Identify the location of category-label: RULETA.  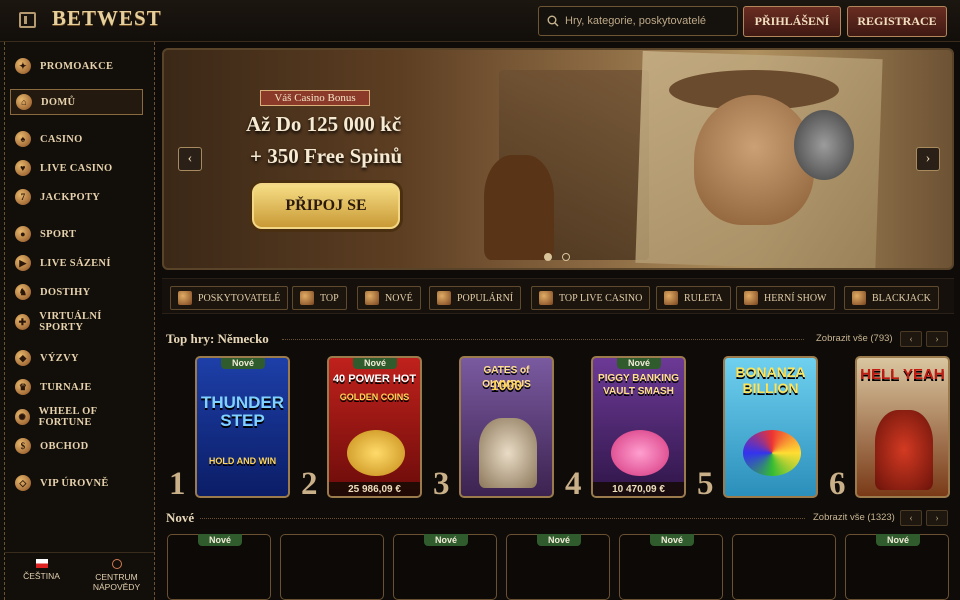
(703, 298).